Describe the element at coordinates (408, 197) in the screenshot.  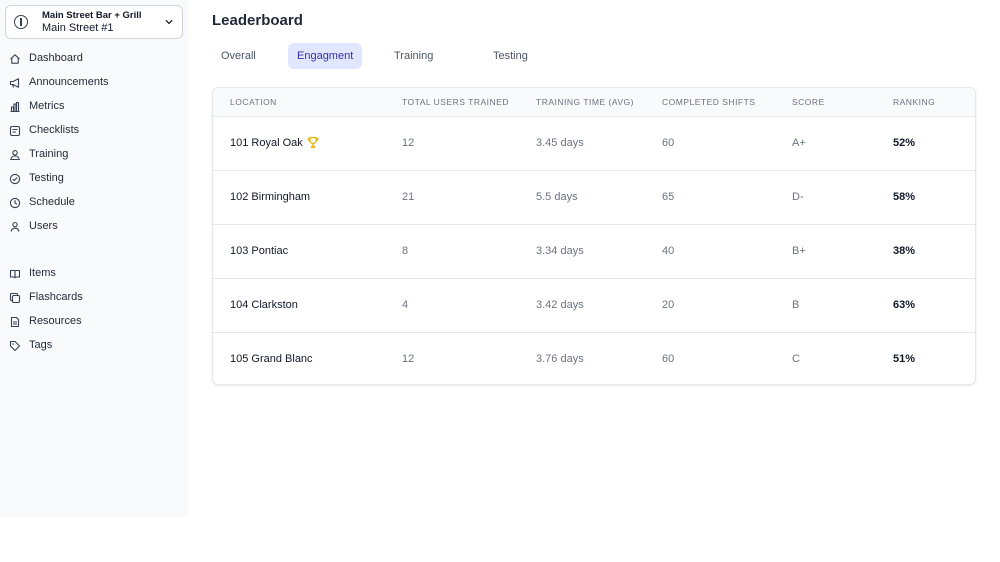
I see `cell-total-users-trained: 21` at that location.